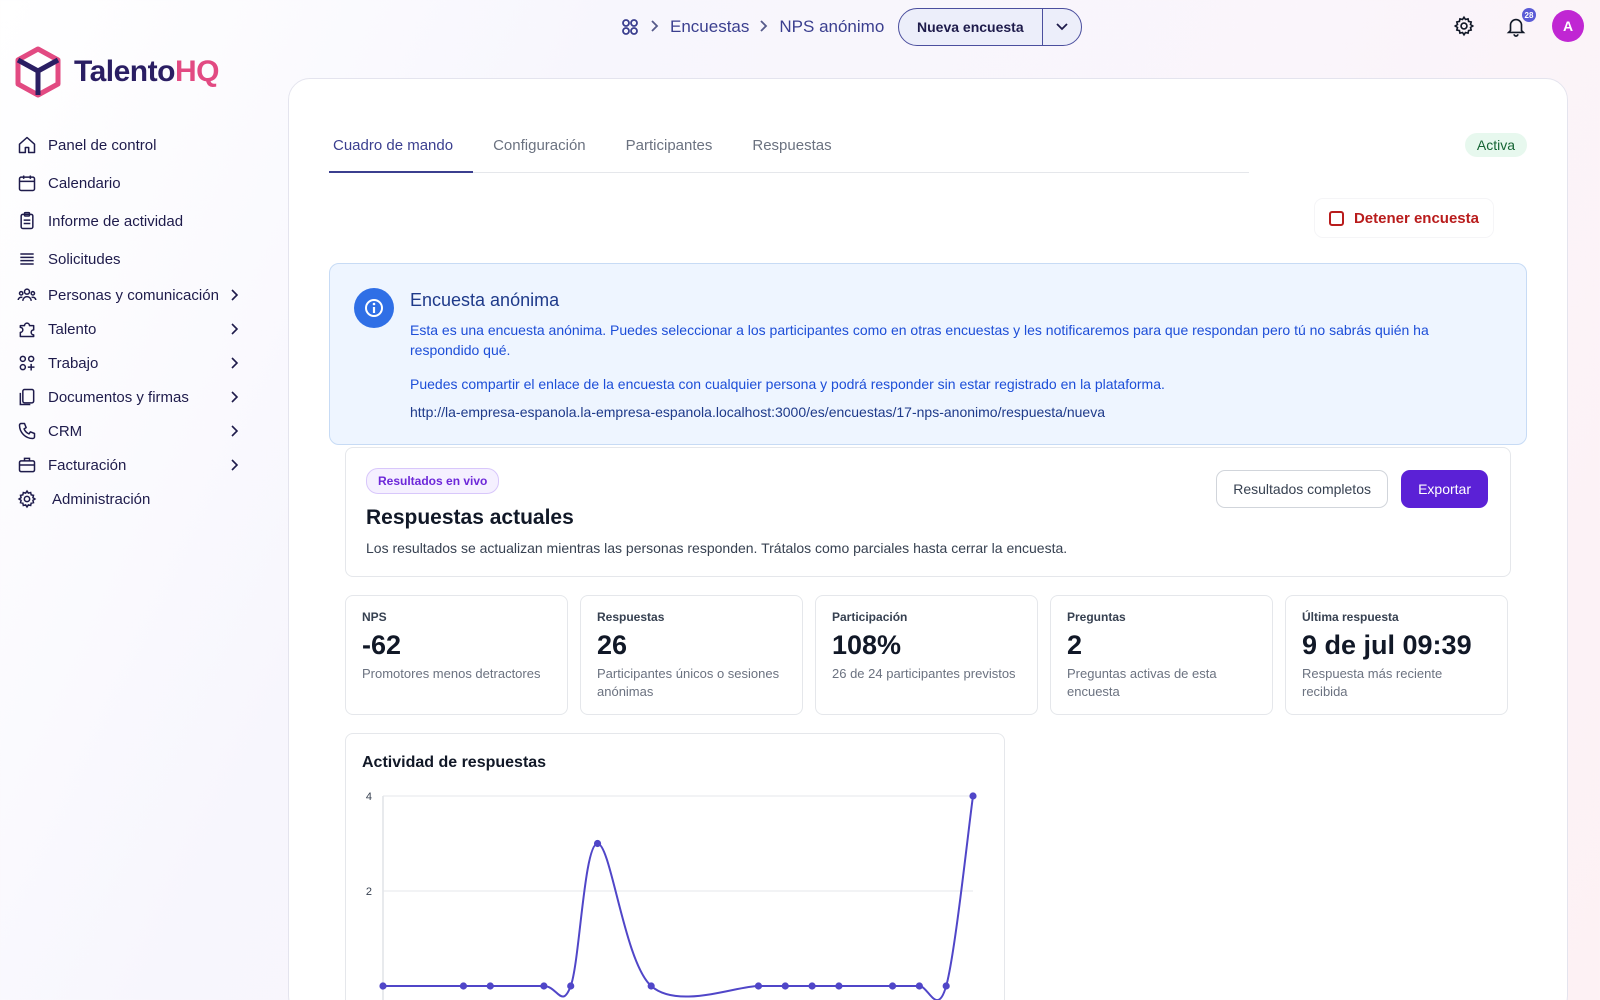 This screenshot has width=1600, height=1000. Describe the element at coordinates (369, 892) in the screenshot. I see `y-tick-label: 2` at that location.